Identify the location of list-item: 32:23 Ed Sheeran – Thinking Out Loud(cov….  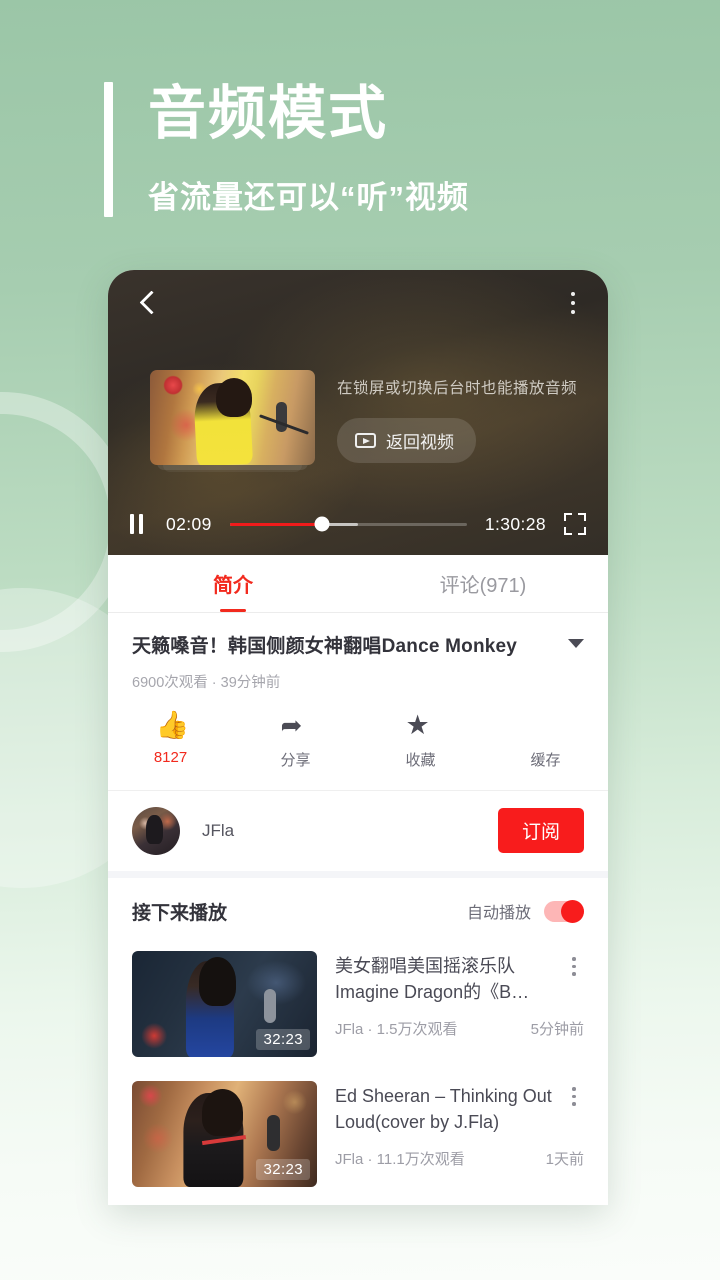
(358, 1136).